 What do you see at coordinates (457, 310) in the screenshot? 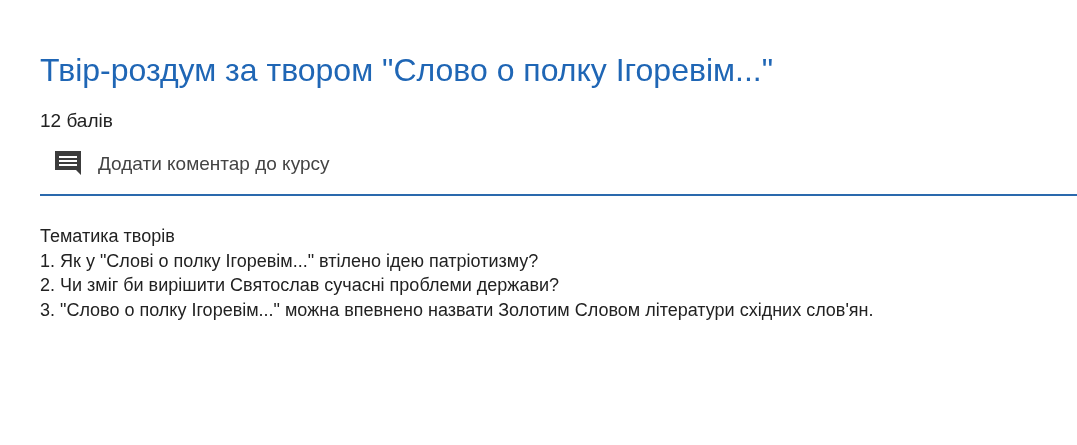
I see `description-line: 3. "Слово о полку Ігоревім..." можна впевнено назвати Золотим Словом літератури східних слов'ян.` at bounding box center [457, 310].